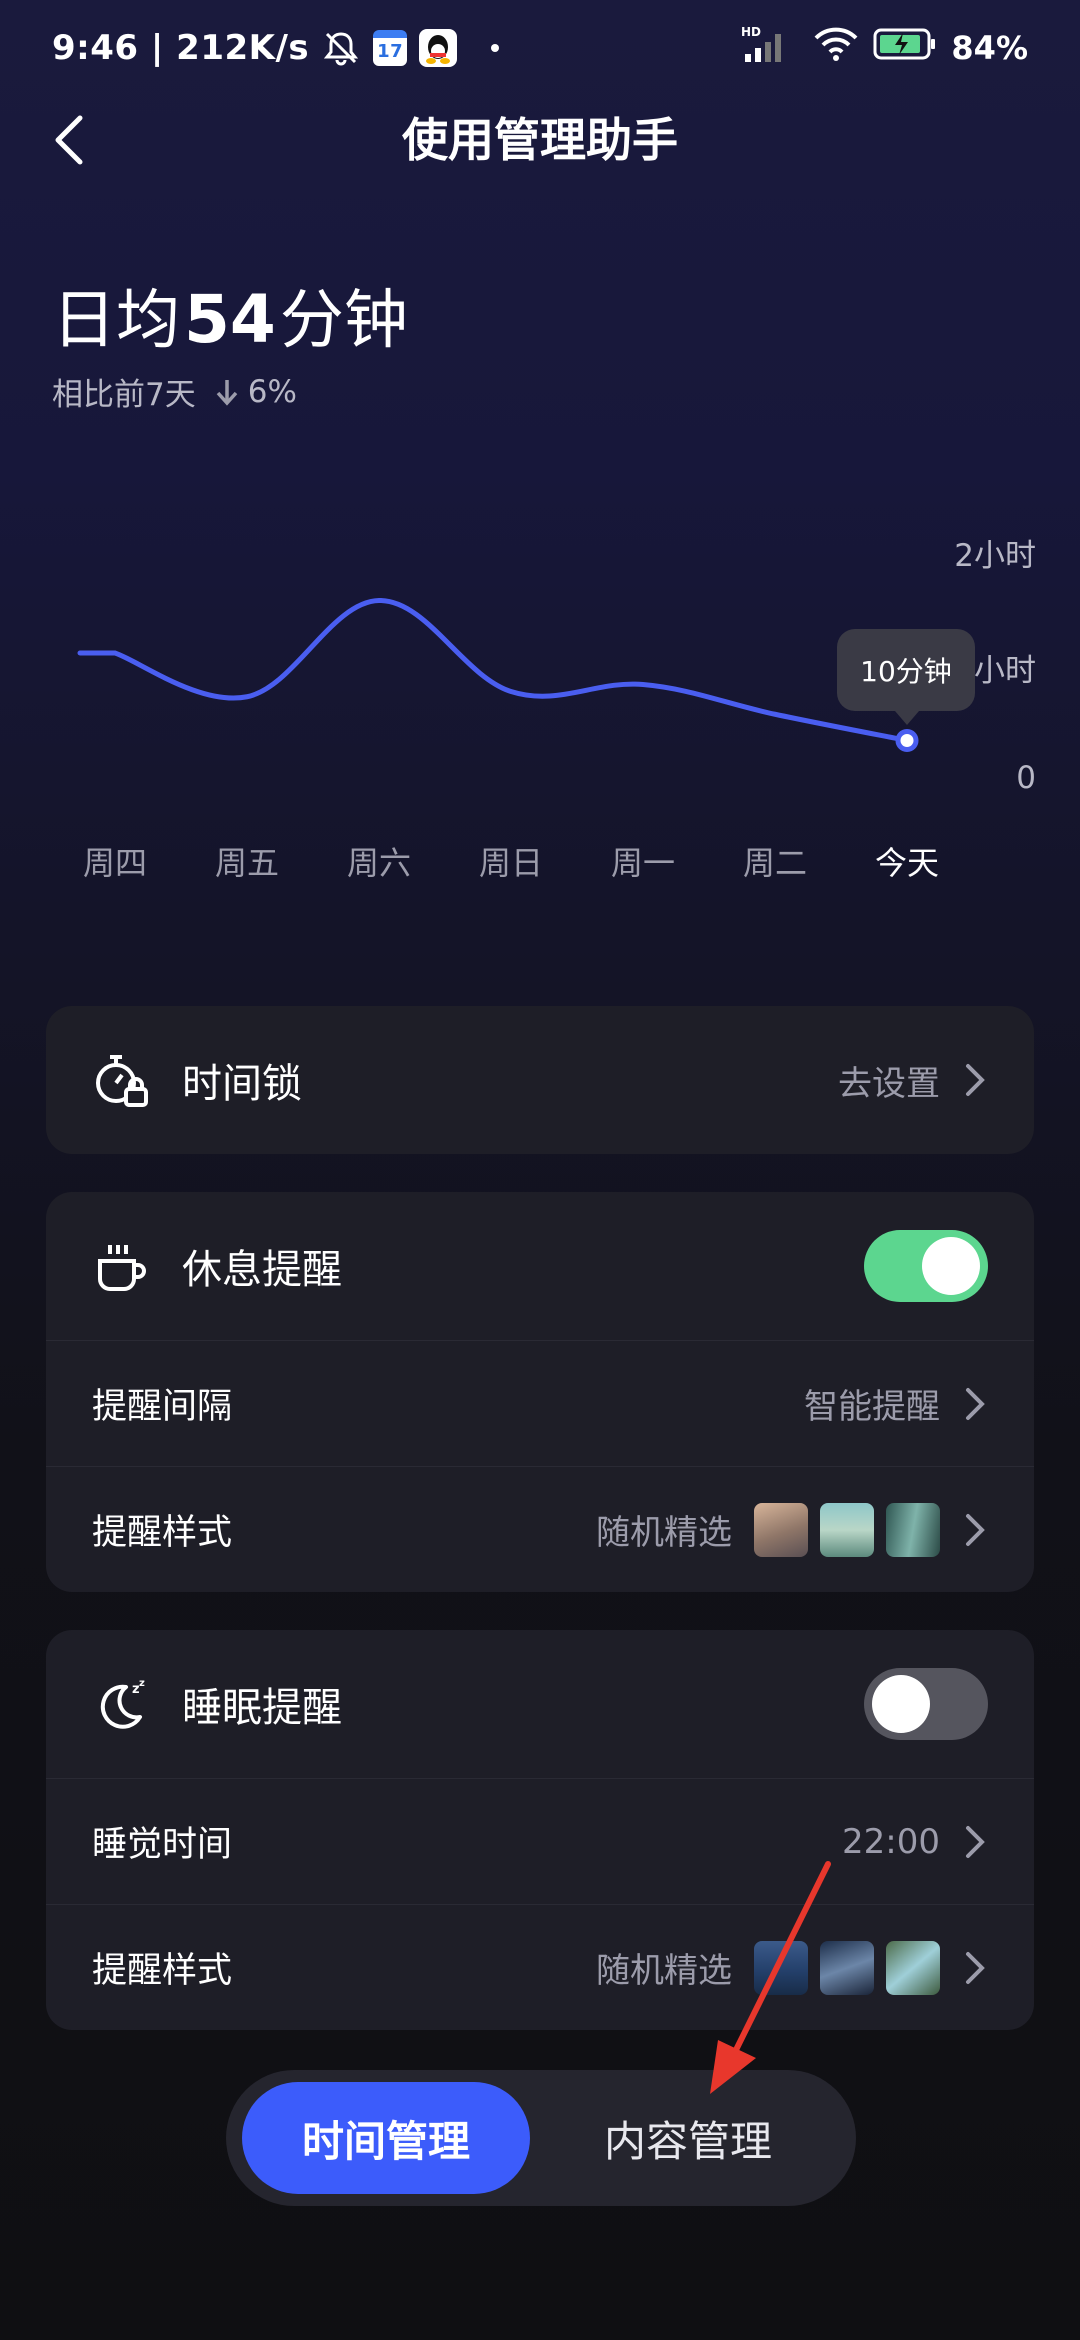 This screenshot has width=1080, height=2340. Describe the element at coordinates (751, 32) in the screenshot. I see `hd-label: HD` at that location.